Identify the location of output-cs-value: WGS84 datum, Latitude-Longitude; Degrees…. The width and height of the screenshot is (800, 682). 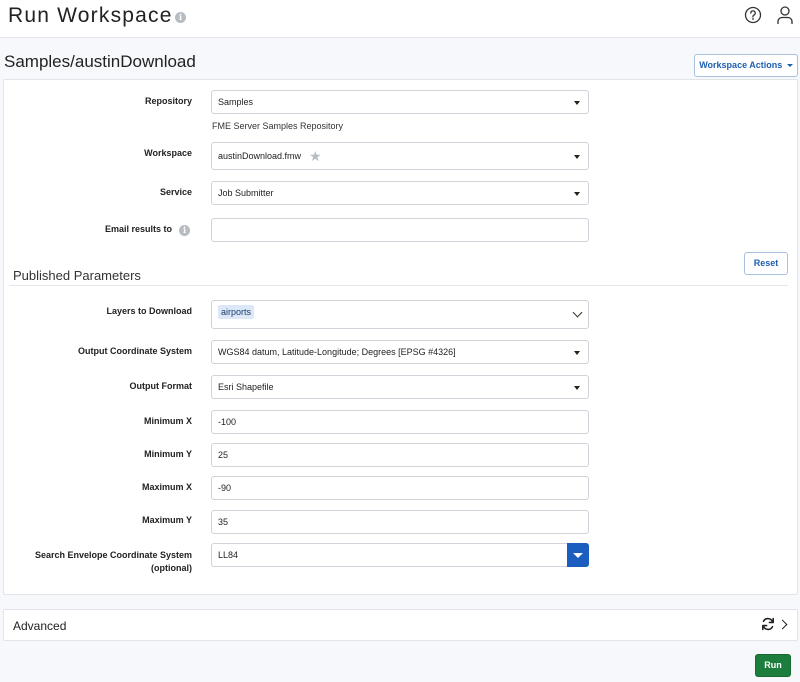
(337, 352).